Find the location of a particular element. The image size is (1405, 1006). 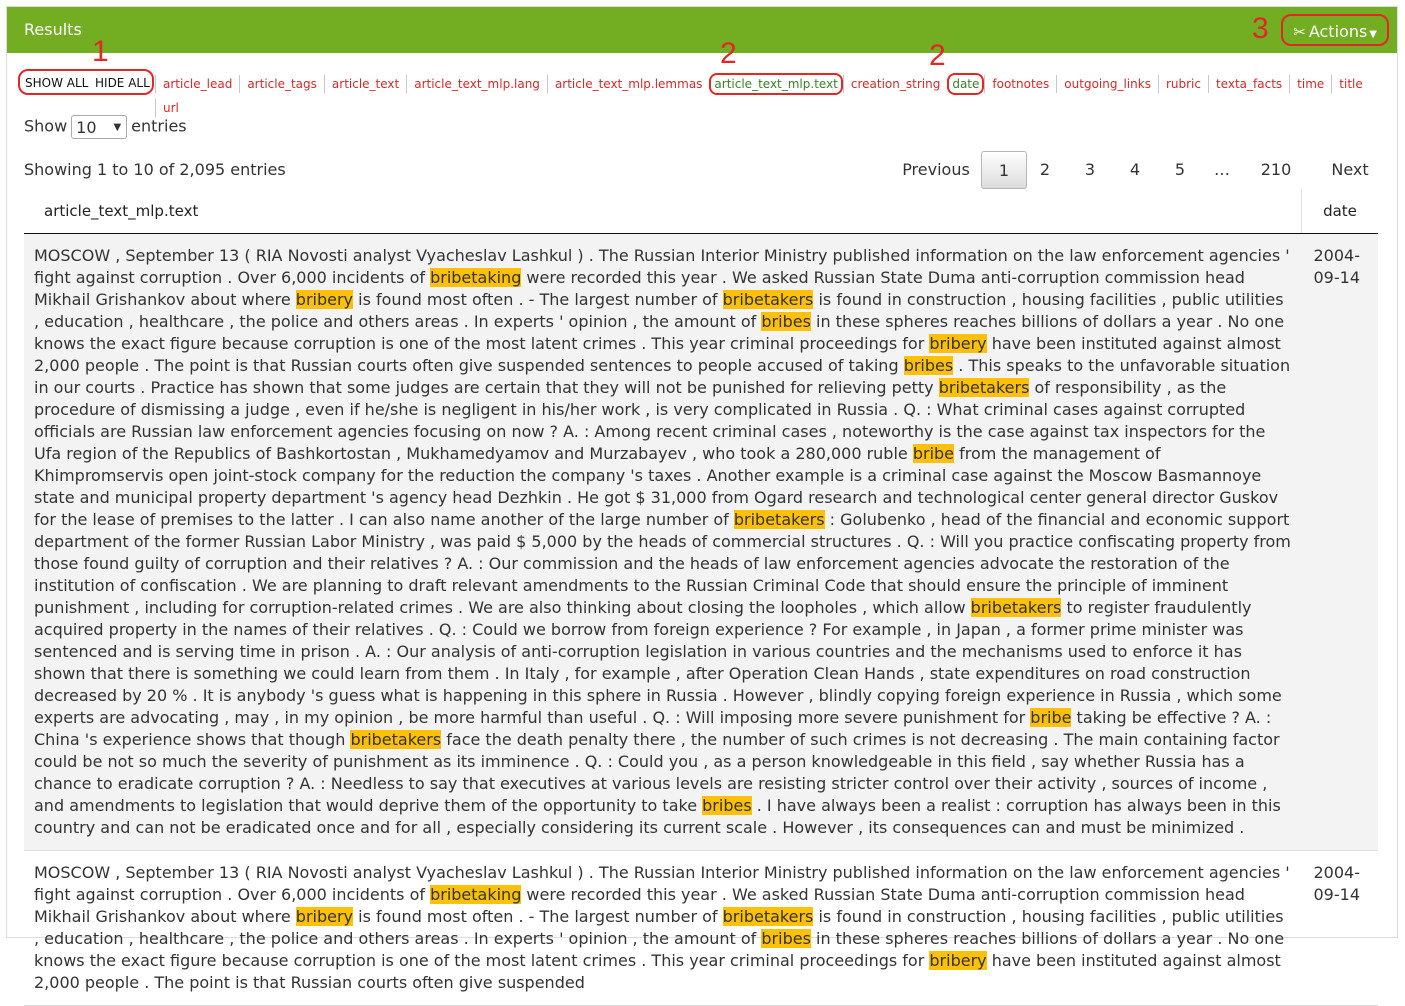

column-toggle-article-text-mlp-lemmas: article_text_mlp.lemmas is located at coordinates (627, 84).